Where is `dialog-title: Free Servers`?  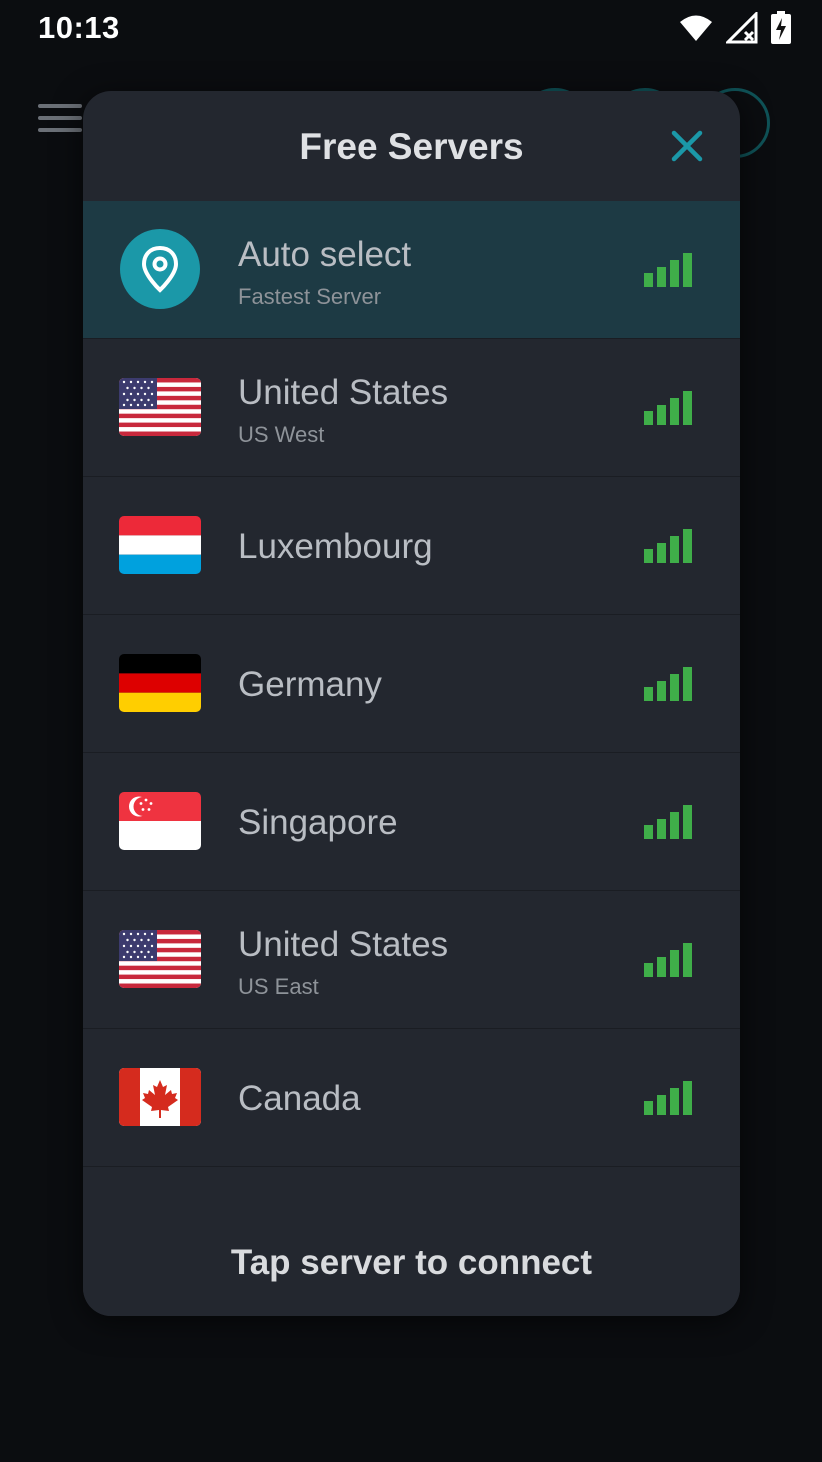 dialog-title: Free Servers is located at coordinates (411, 146).